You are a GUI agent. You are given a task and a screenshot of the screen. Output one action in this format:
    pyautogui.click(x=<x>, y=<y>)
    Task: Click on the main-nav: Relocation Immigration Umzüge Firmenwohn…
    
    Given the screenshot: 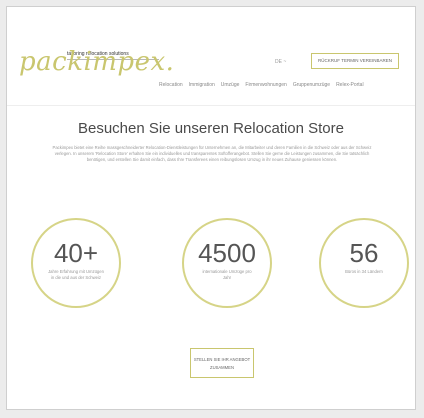 What is the action you would take?
    pyautogui.click(x=261, y=85)
    